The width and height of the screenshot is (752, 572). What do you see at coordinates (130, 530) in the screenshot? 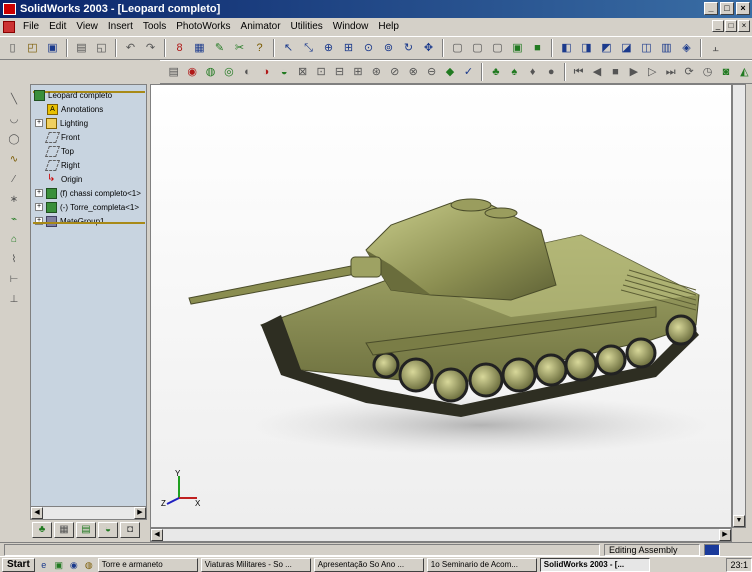
I see `animator-tab-icon: ◘` at bounding box center [130, 530].